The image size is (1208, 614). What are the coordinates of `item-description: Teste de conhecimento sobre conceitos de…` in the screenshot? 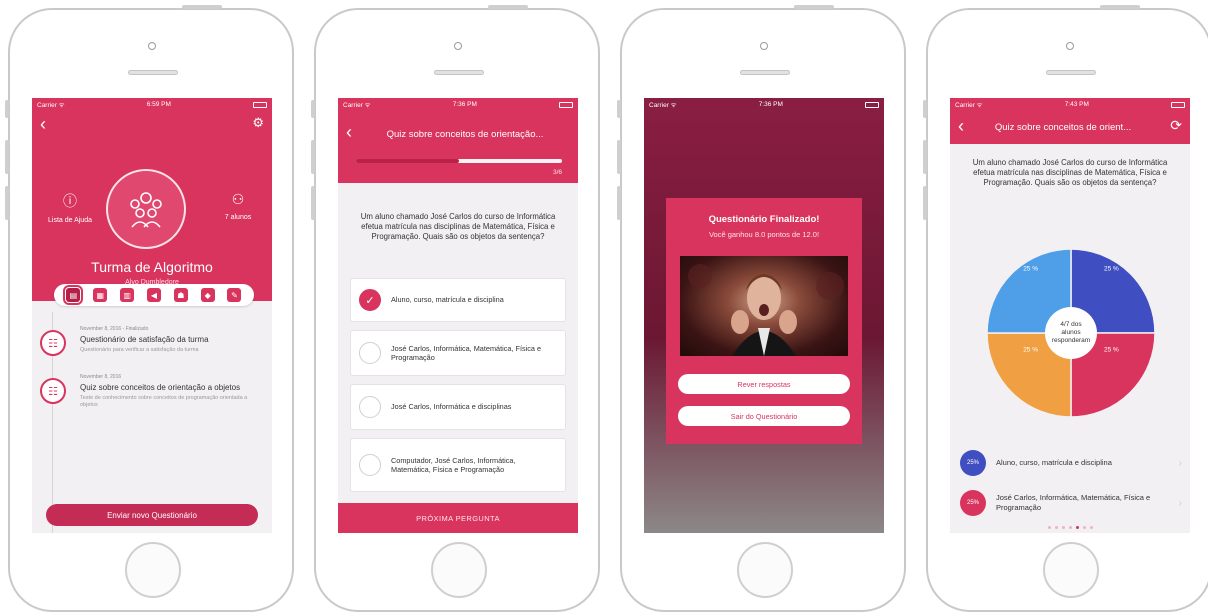 It's located at (164, 402).